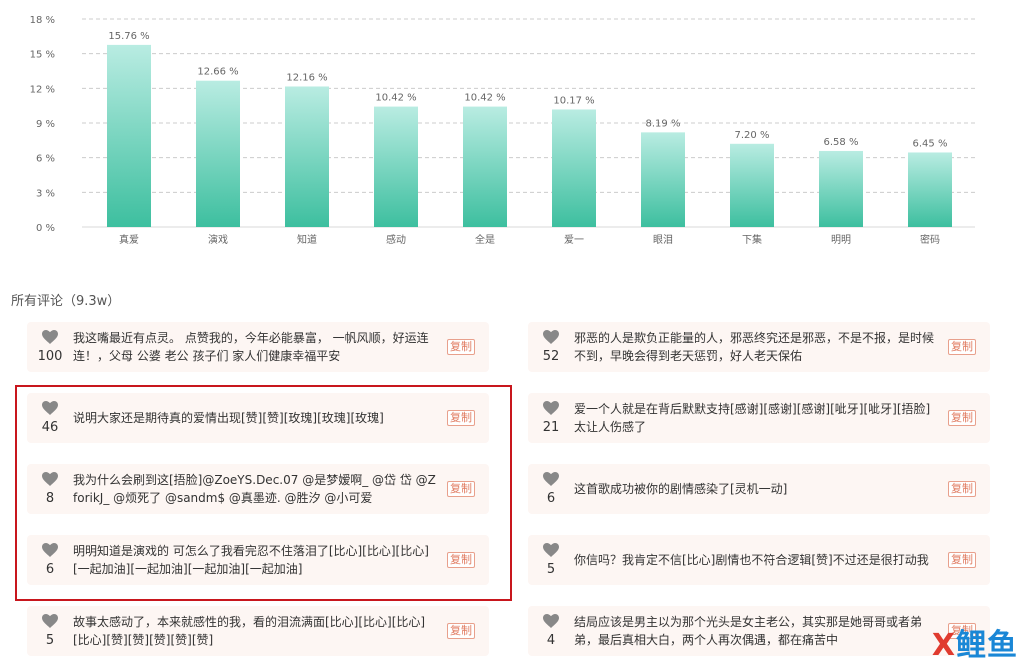  I want to click on comment-card: 5 你信吗？我肯定不信[比心]剧情也不符合逻辑[赞]不过还是很打动我 复制, so click(759, 560).